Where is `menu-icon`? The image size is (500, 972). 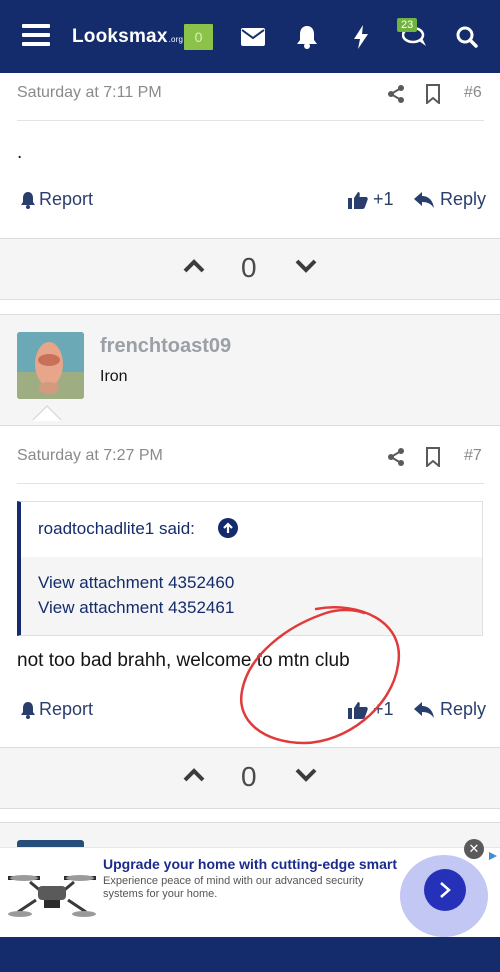 menu-icon is located at coordinates (36, 35).